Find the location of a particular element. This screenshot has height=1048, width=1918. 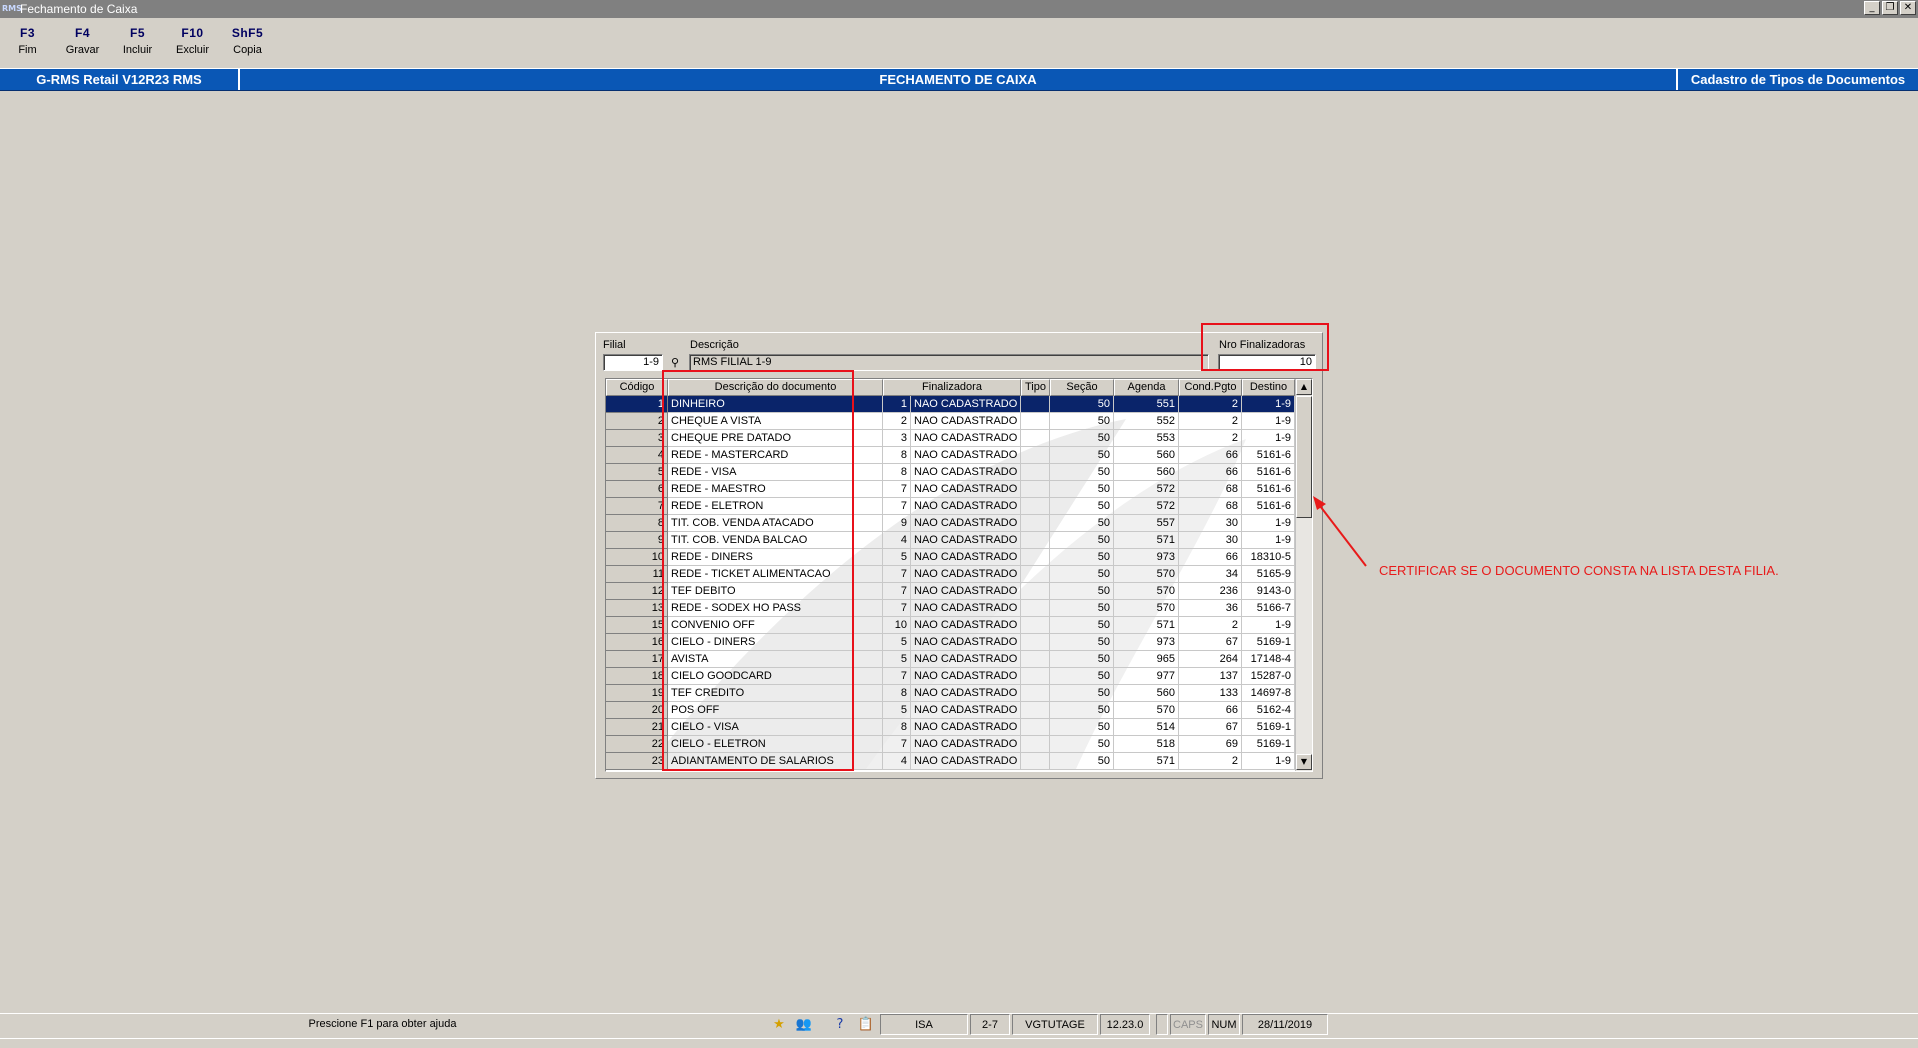

cell-descricao: DINHEIRO is located at coordinates (775, 404).